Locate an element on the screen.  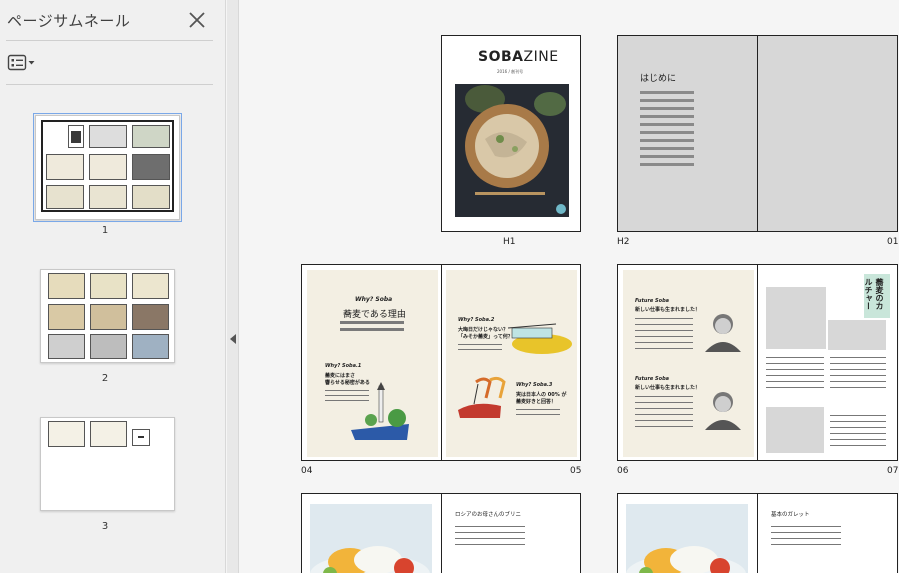
why1-title: Why? Soba.1 is located at coordinates (343, 366).